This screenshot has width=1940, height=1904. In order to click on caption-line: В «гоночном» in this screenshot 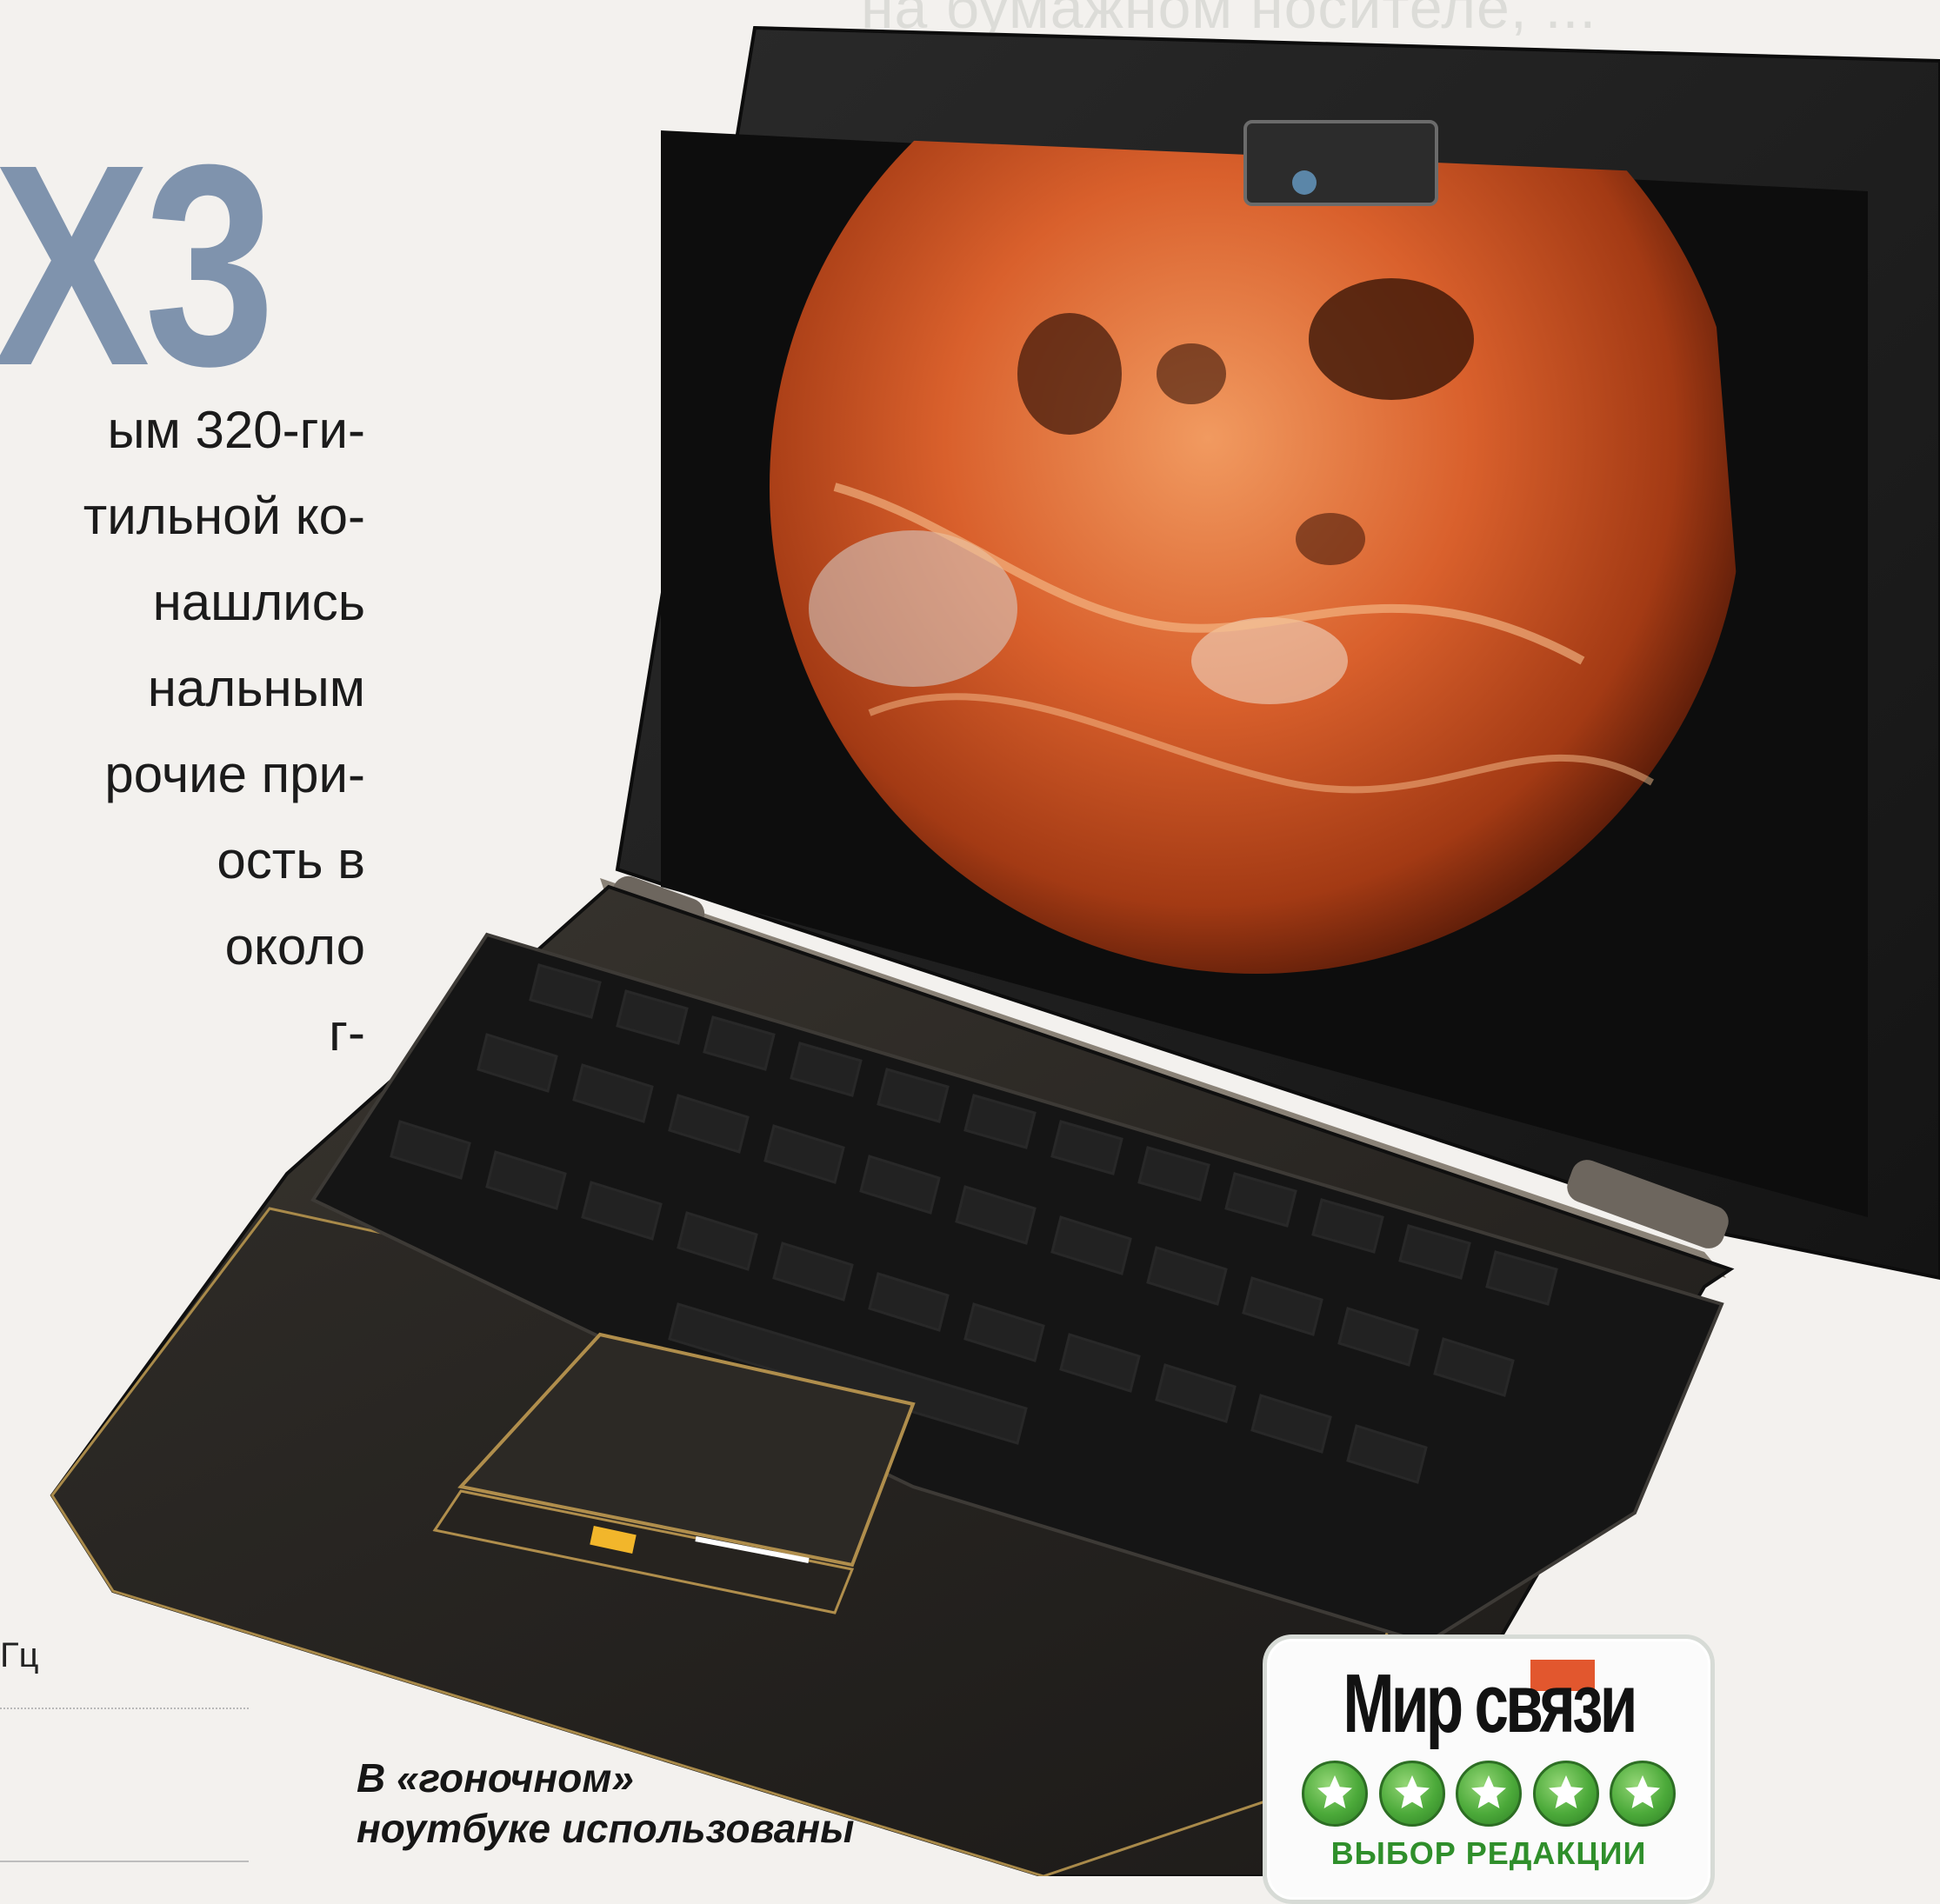, I will do `click(495, 1778)`.